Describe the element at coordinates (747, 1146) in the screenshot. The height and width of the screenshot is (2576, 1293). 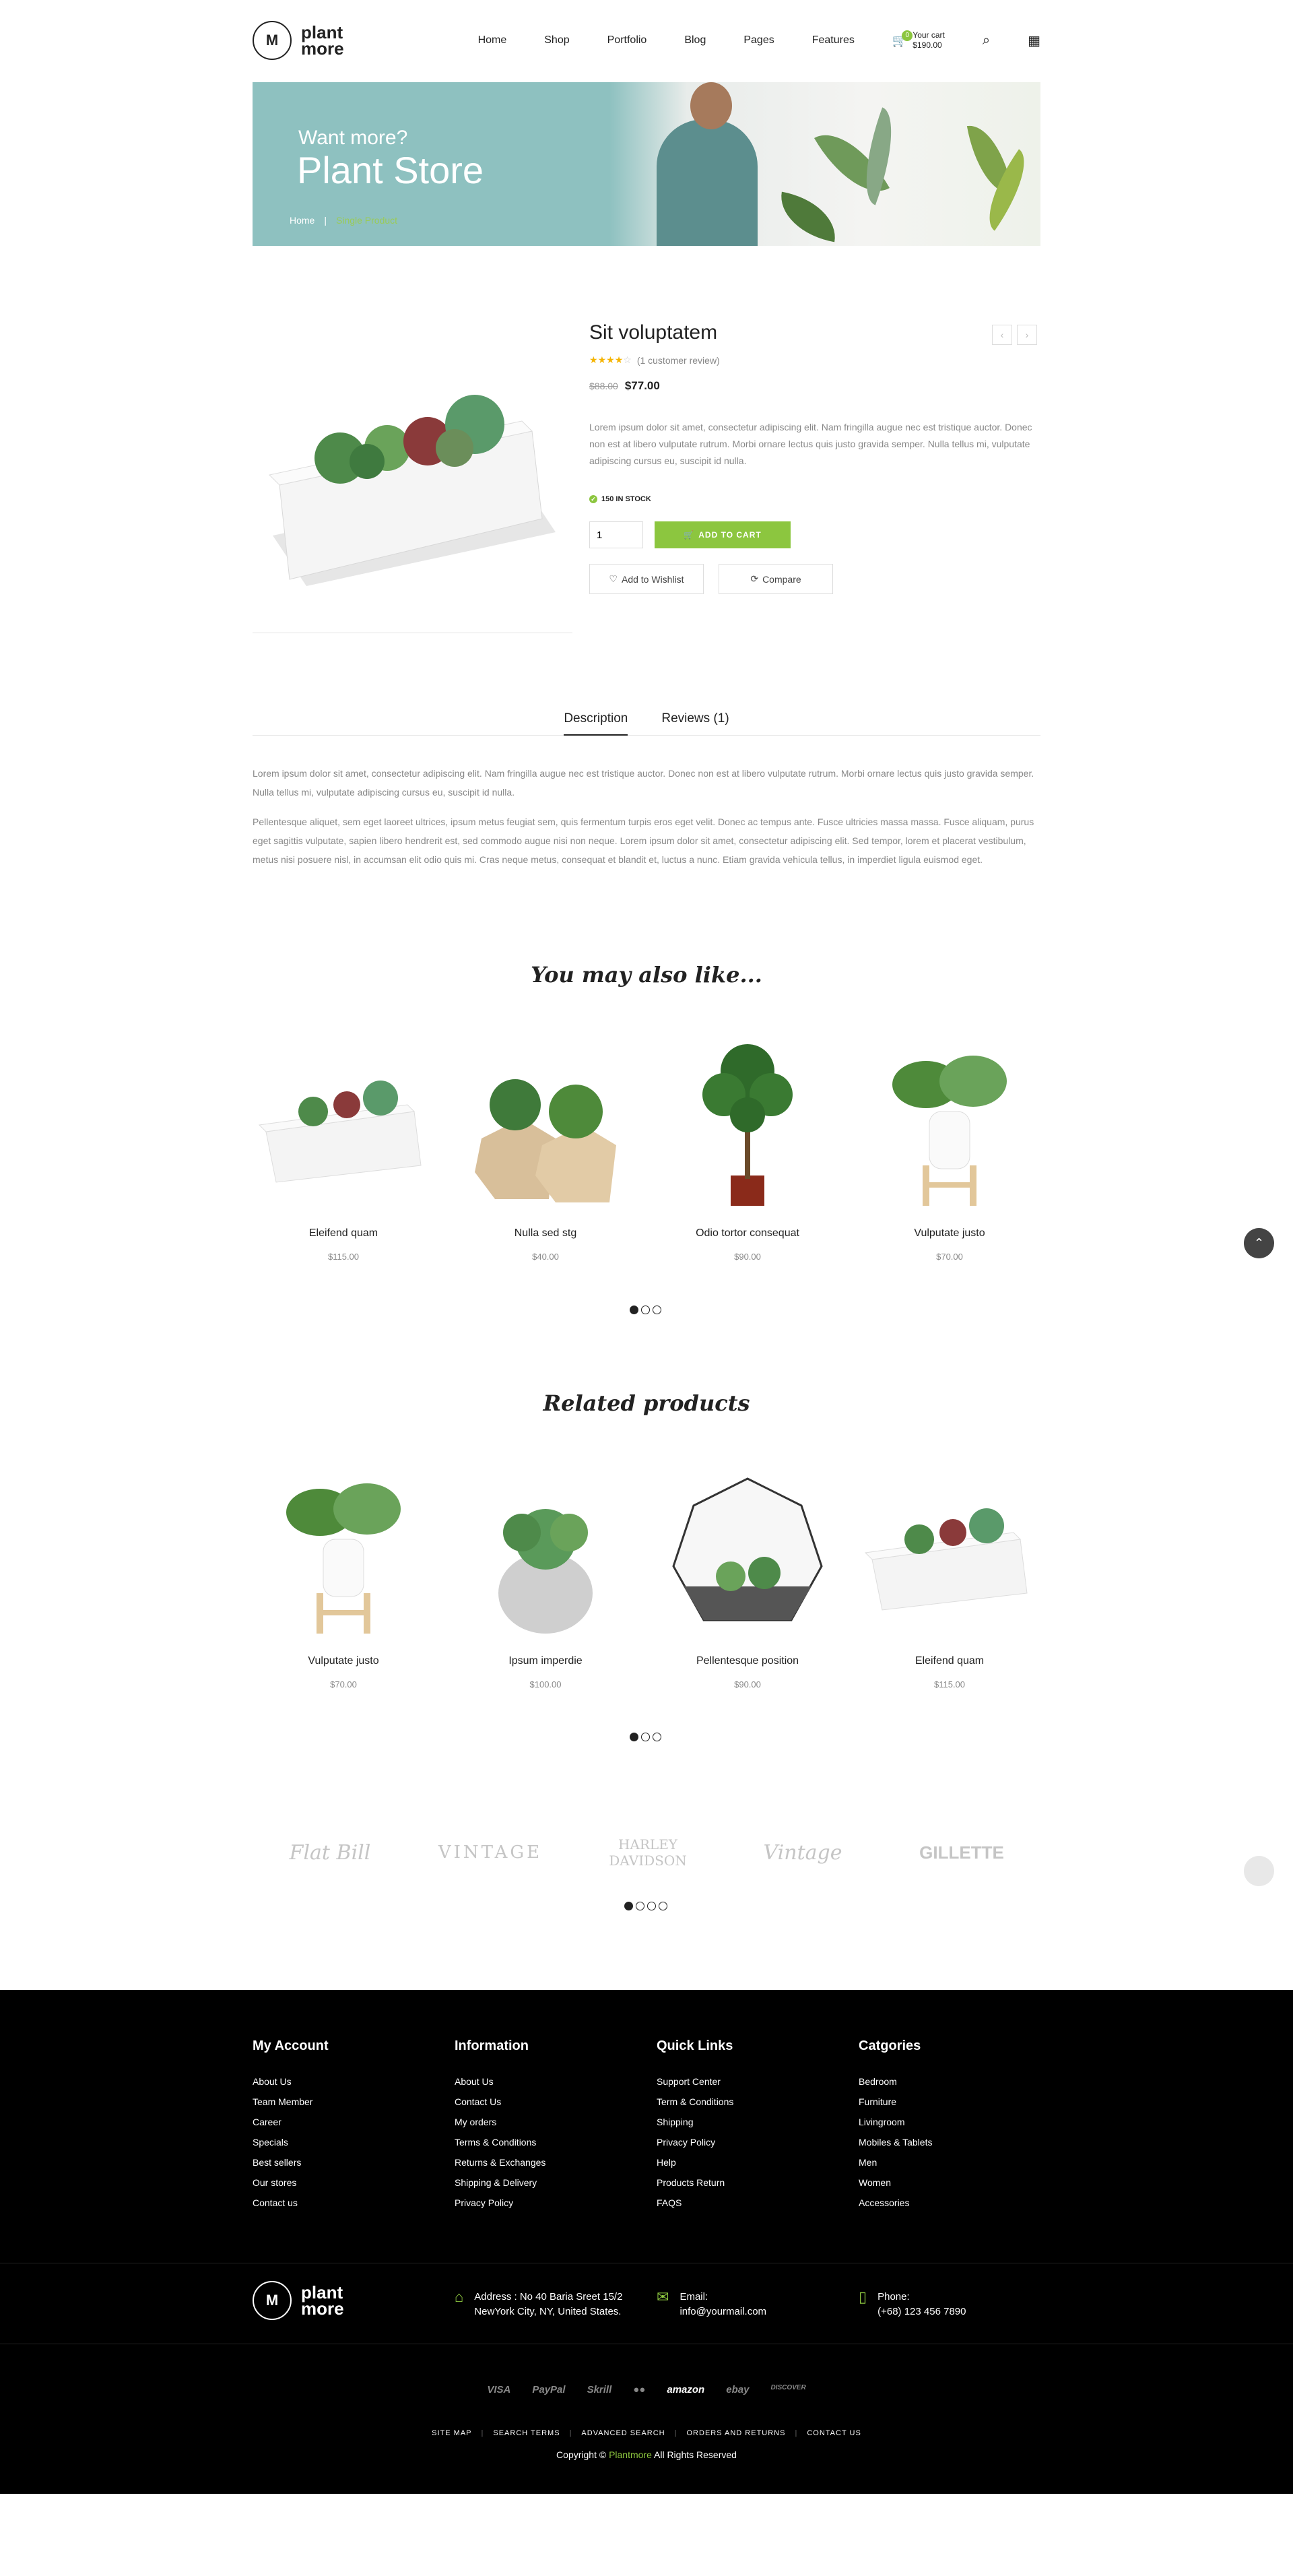
I see `product-card: Odio tortor consequat $90.00` at that location.